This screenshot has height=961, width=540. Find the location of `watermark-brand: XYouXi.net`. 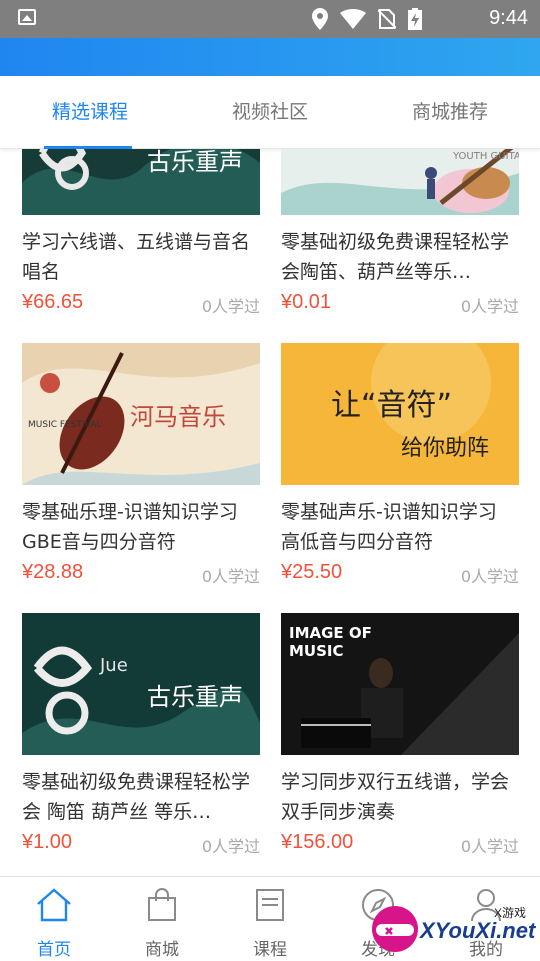

watermark-brand: XYouXi.net is located at coordinates (478, 930).